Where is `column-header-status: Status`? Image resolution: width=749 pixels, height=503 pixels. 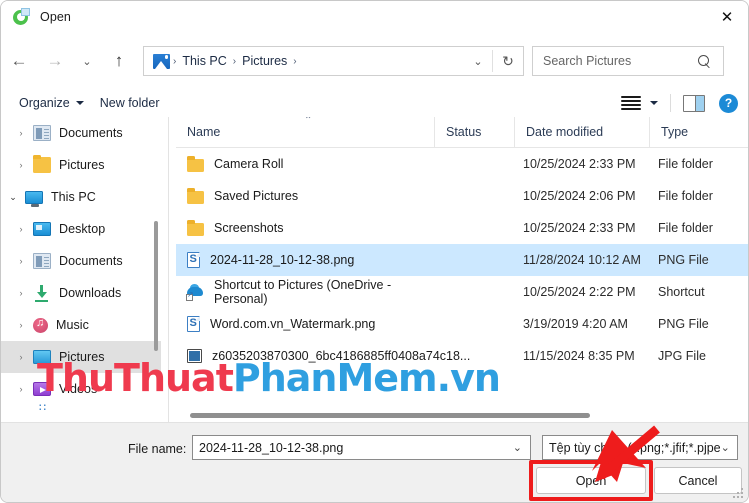 column-header-status: Status is located at coordinates (475, 132).